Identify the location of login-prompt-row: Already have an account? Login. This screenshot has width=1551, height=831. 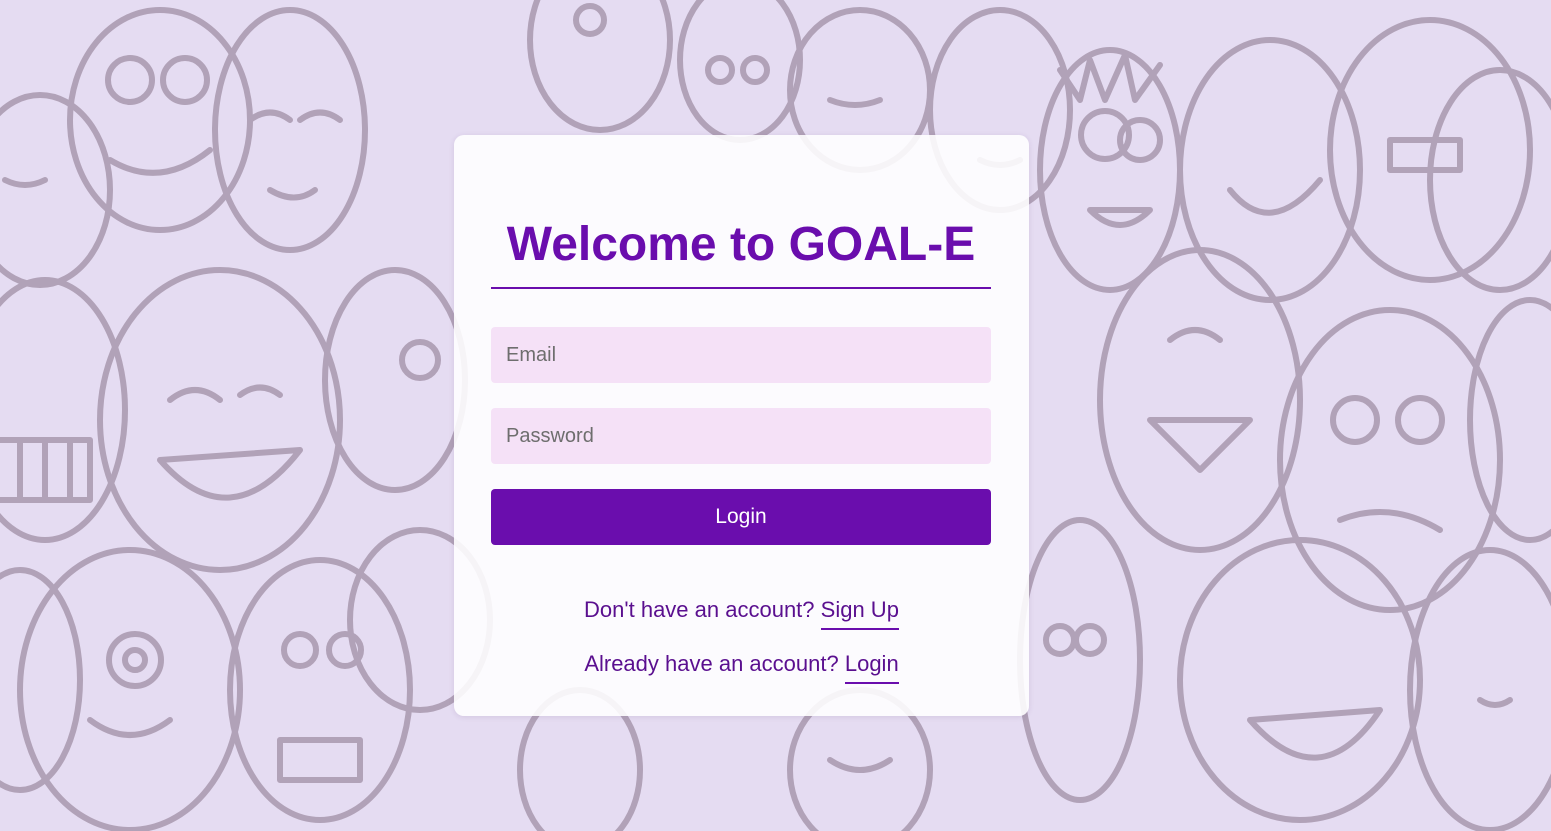
(741, 667).